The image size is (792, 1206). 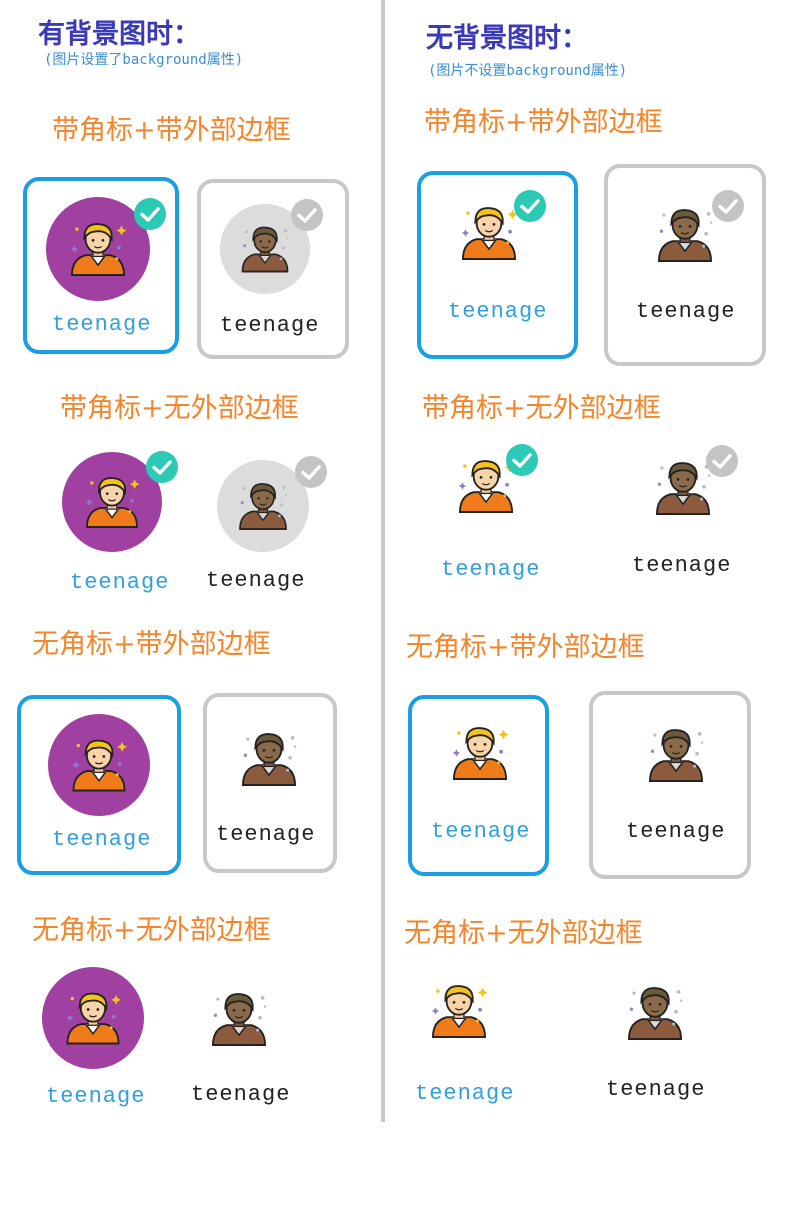 What do you see at coordinates (151, 644) in the screenshot?
I see `section-title-nobadge-border-left: 无角标+带外部边框` at bounding box center [151, 644].